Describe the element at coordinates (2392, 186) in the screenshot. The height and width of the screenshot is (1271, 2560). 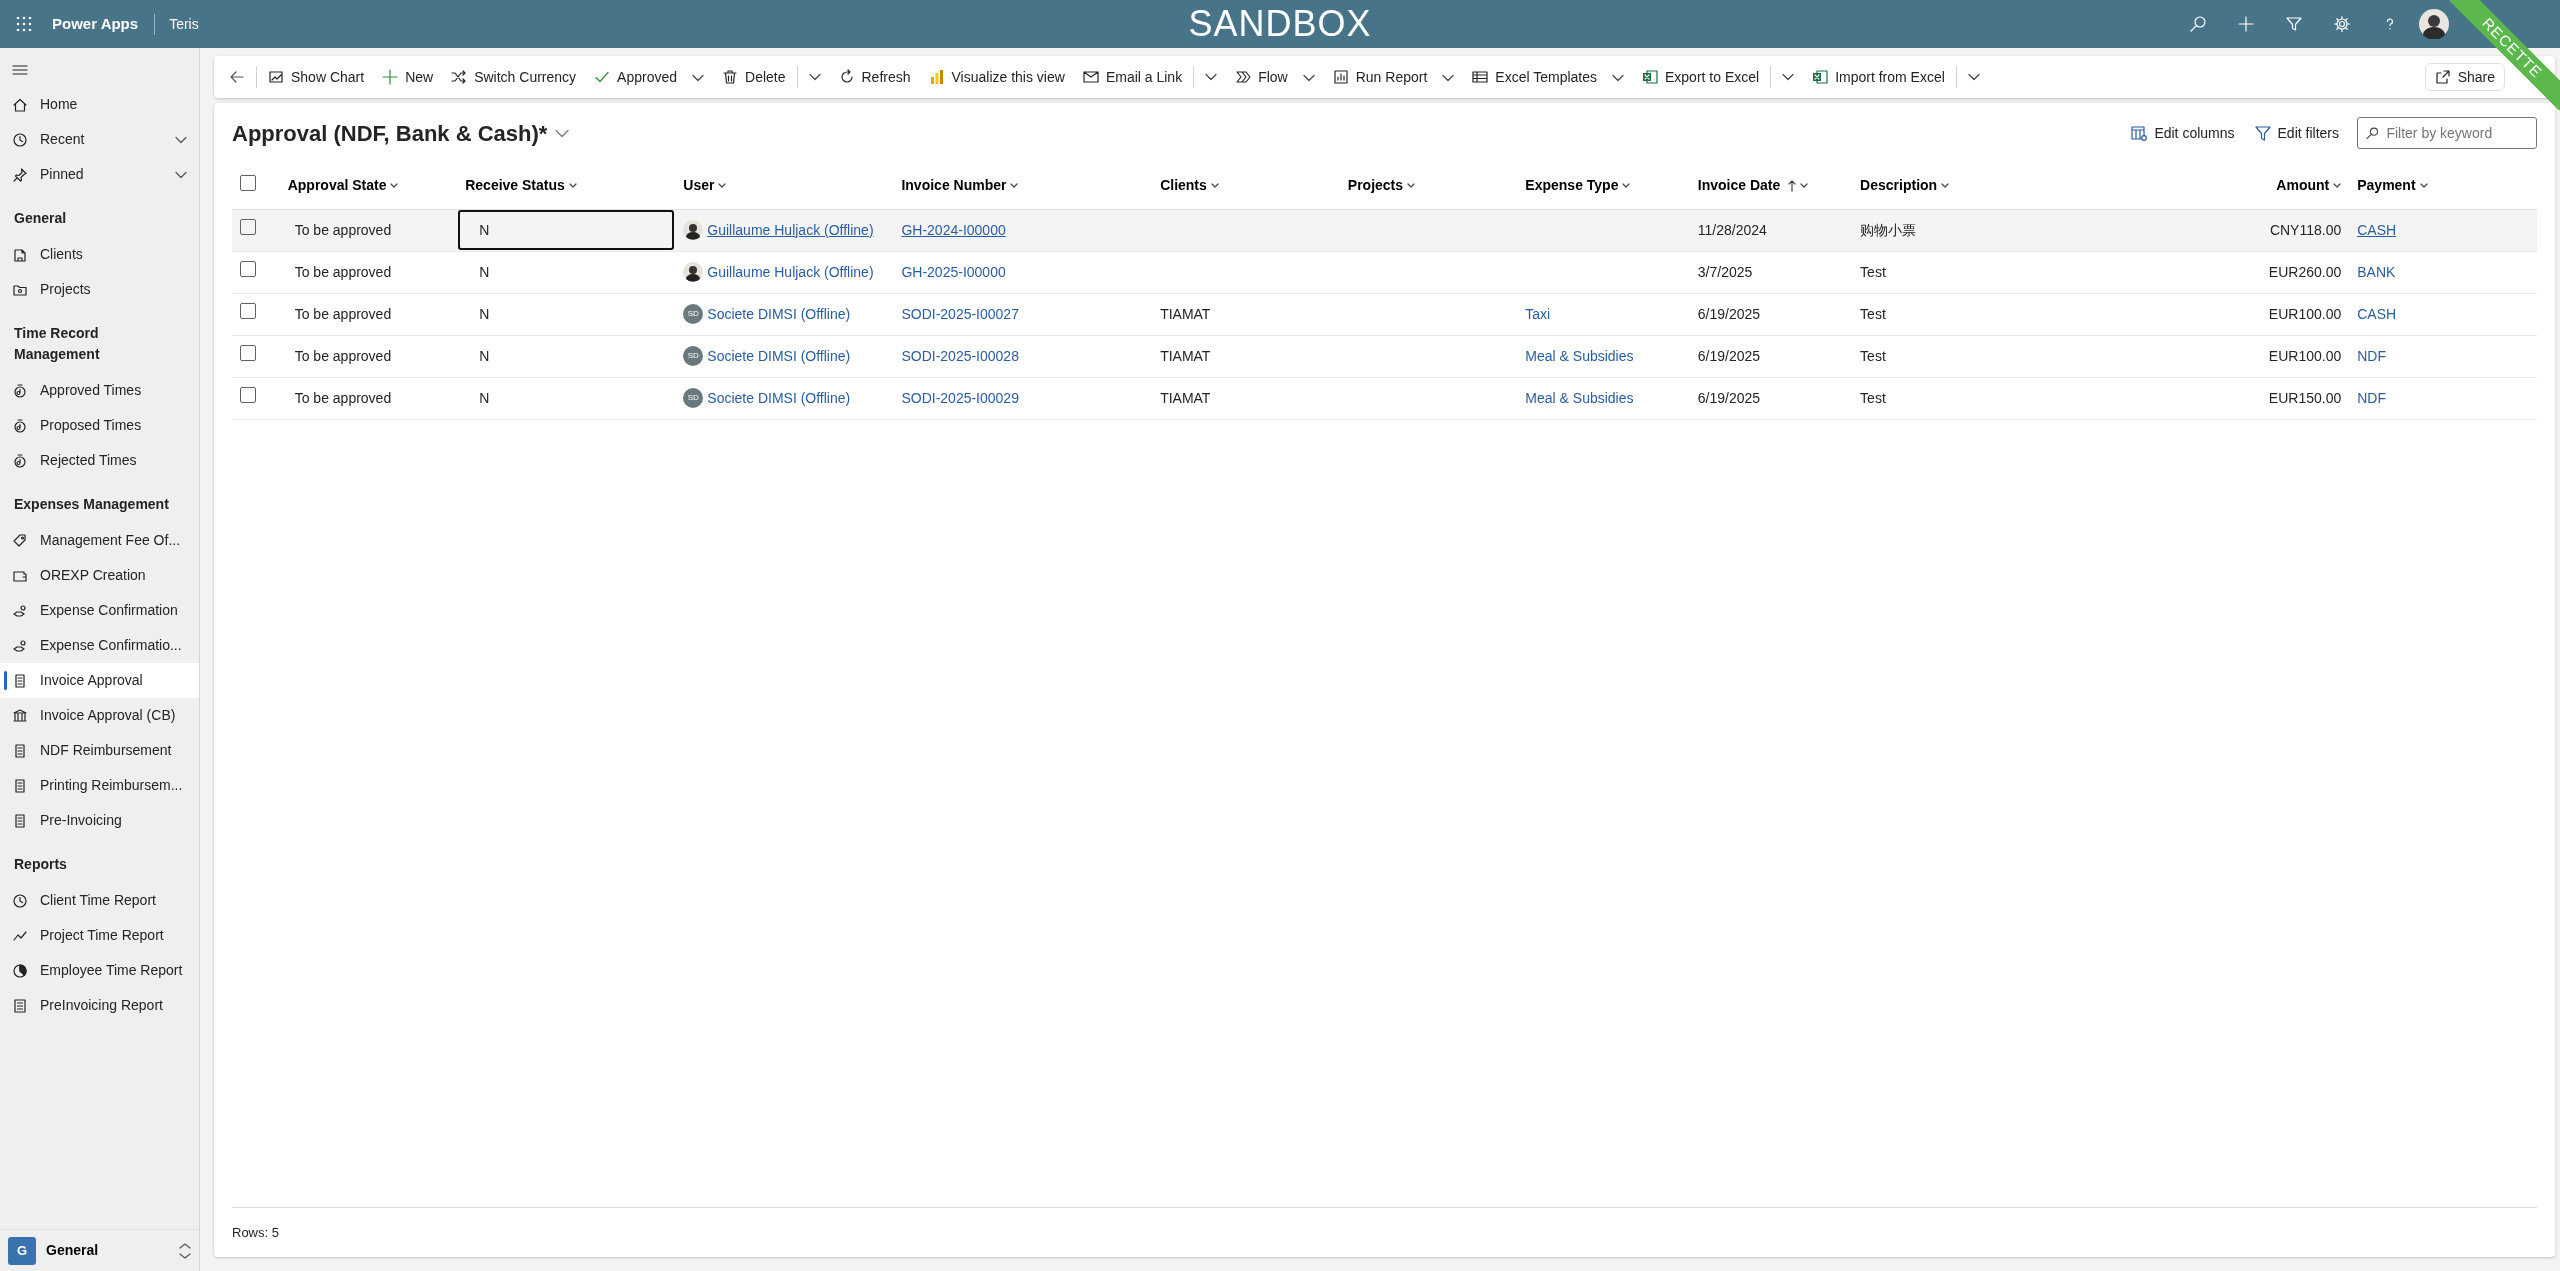
I see `column-header: Payment` at that location.